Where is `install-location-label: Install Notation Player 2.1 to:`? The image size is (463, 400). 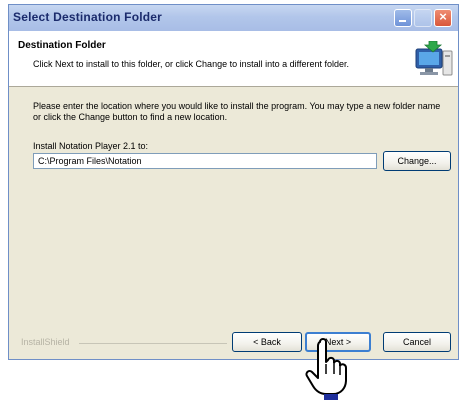 install-location-label: Install Notation Player 2.1 to: is located at coordinates (91, 146).